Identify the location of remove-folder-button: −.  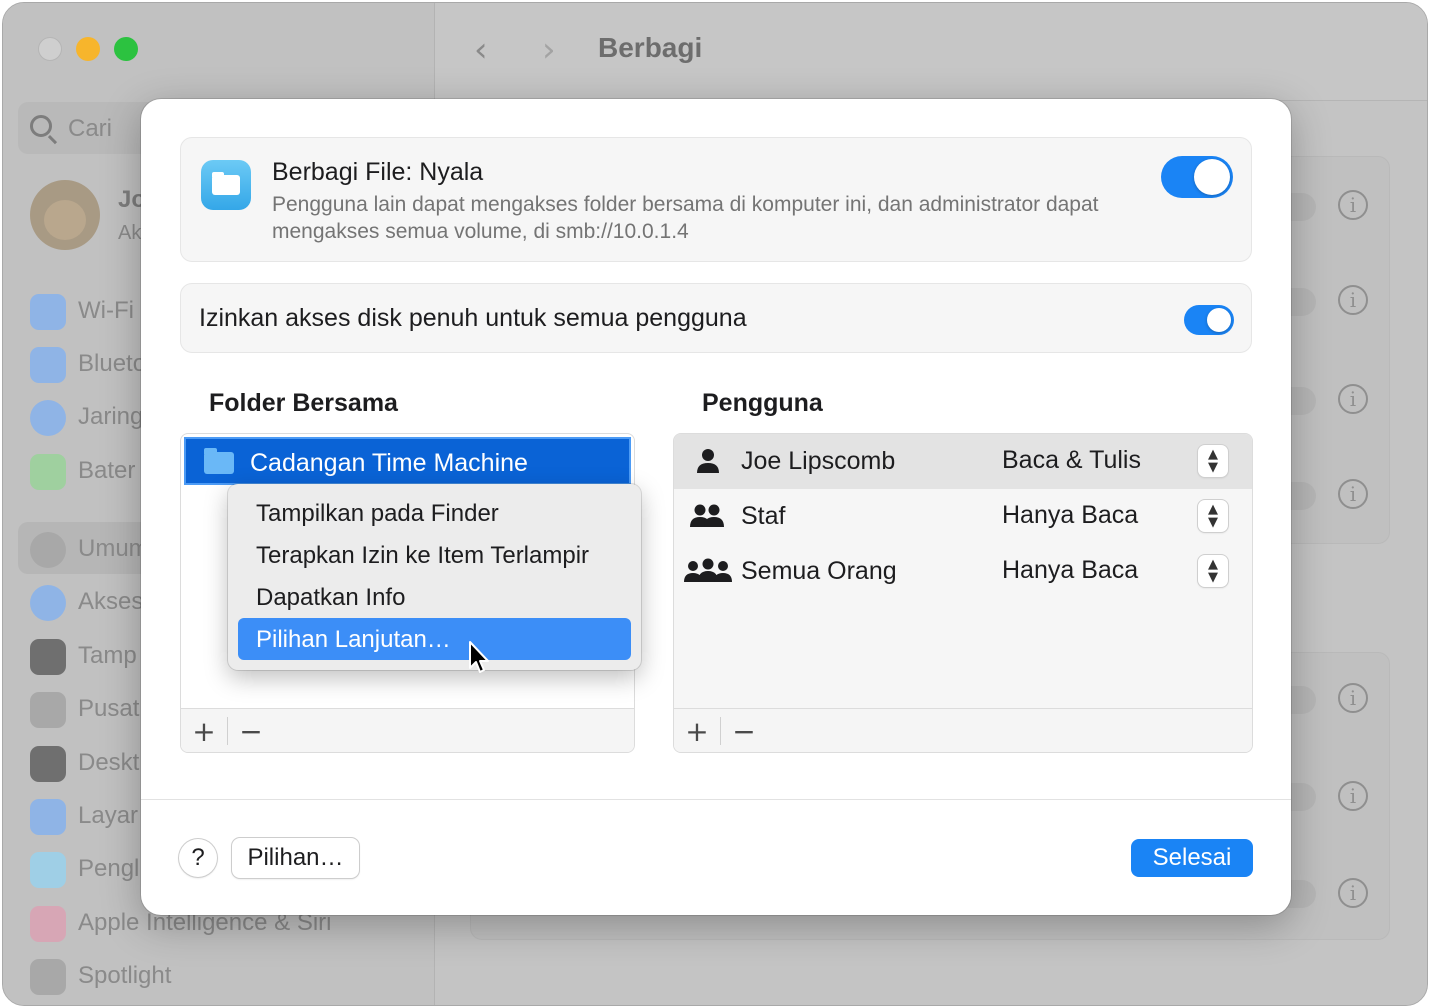
(251, 731).